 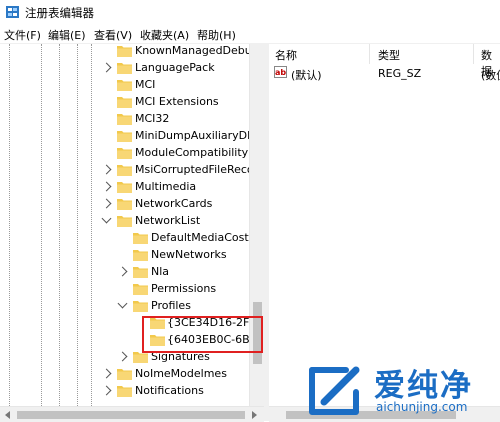 What do you see at coordinates (164, 35) in the screenshot?
I see `menu-favorites: 收藏夹(A)` at bounding box center [164, 35].